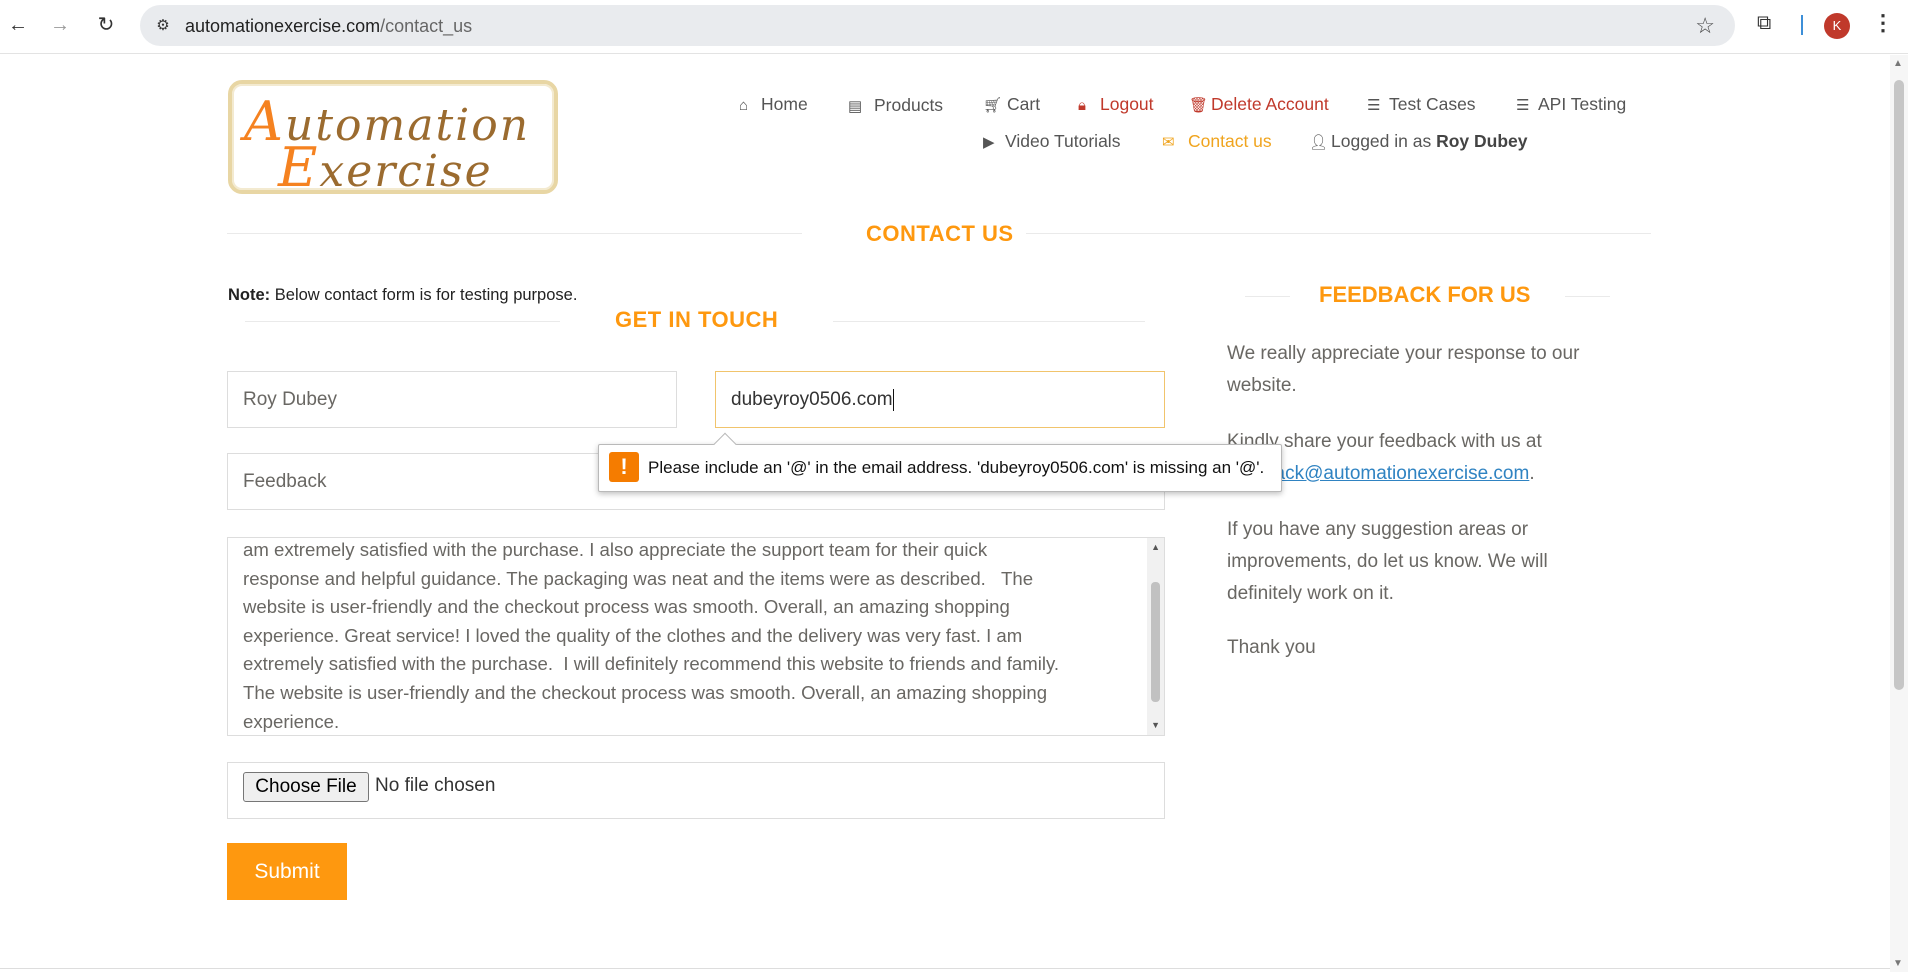 Image resolution: width=1908 pixels, height=972 pixels. What do you see at coordinates (1421, 104) in the screenshot?
I see `nav-test-cases: ☰ Test Cases` at bounding box center [1421, 104].